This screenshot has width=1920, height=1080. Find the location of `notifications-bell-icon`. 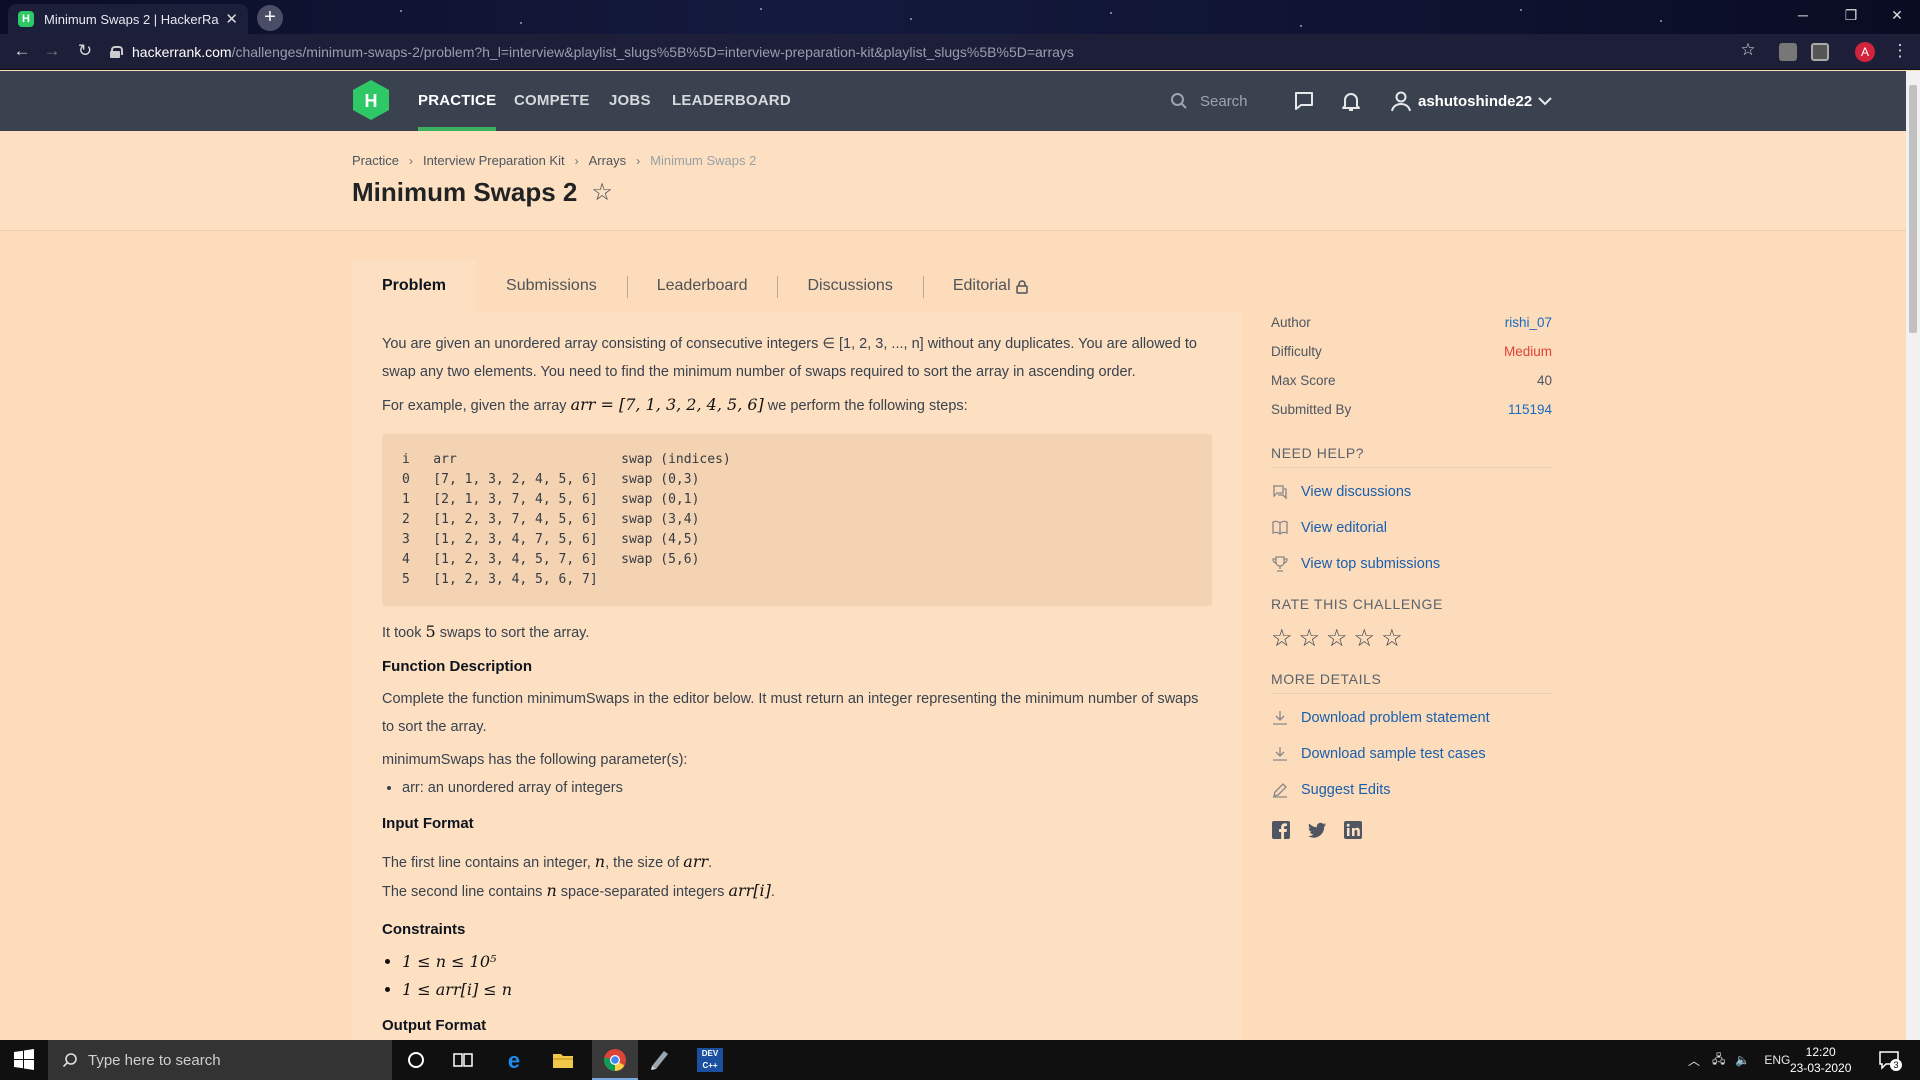

notifications-bell-icon is located at coordinates (1351, 101).